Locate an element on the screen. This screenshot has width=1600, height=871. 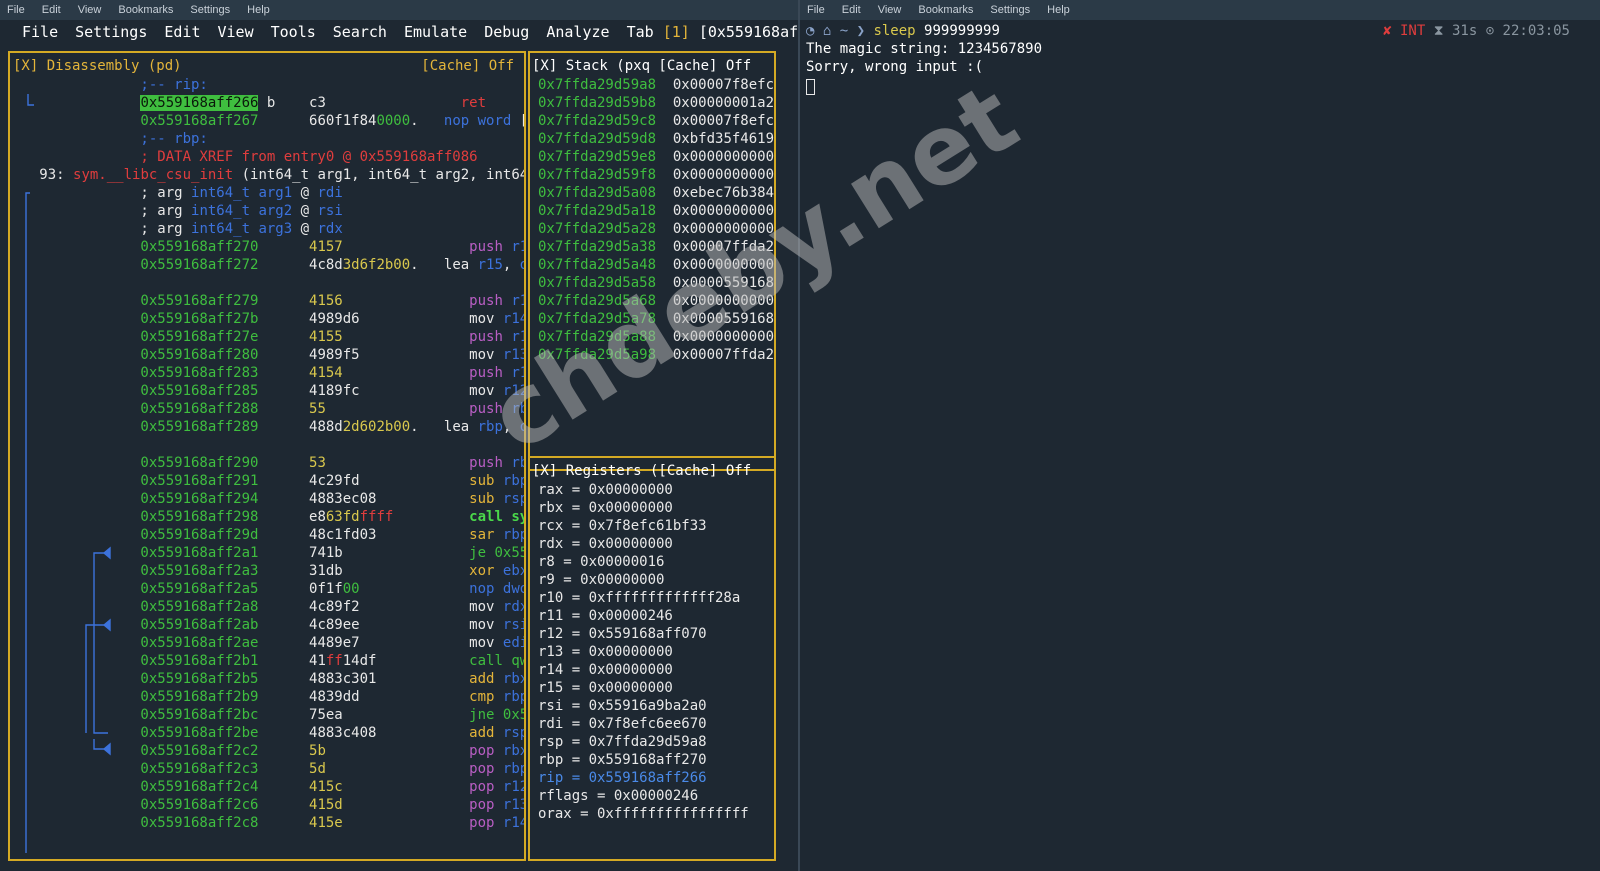
stack-row: 0x7ffda29d5a88 0x0000000000 is located at coordinates (656, 337).